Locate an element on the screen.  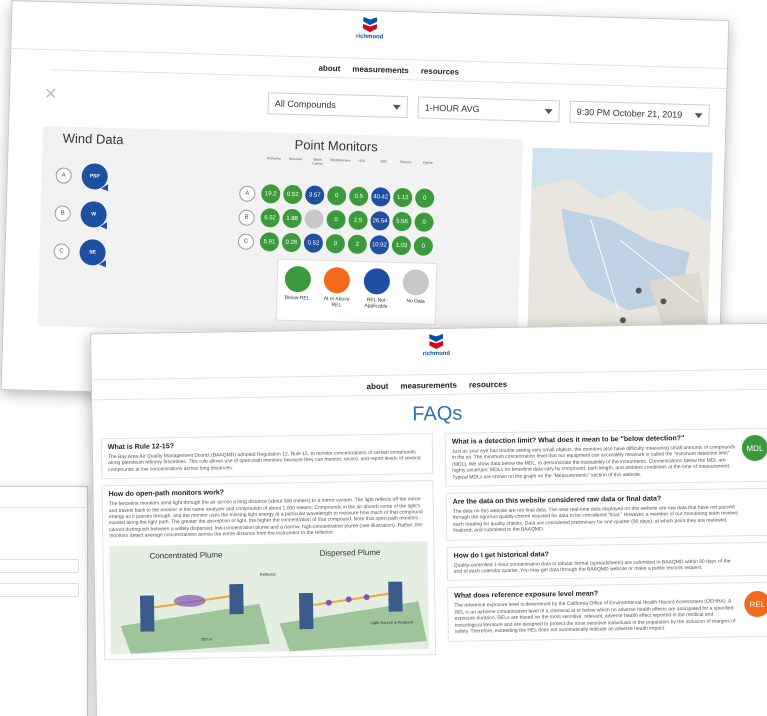
mdl-badge: MDL is located at coordinates (754, 448).